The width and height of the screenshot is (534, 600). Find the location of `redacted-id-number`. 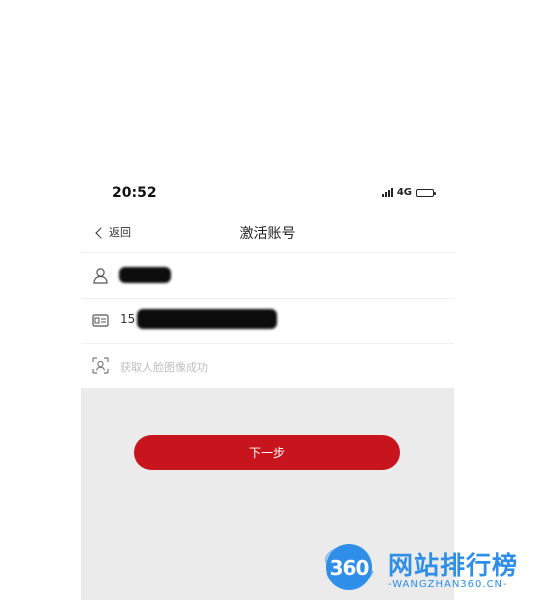

redacted-id-number is located at coordinates (207, 319).